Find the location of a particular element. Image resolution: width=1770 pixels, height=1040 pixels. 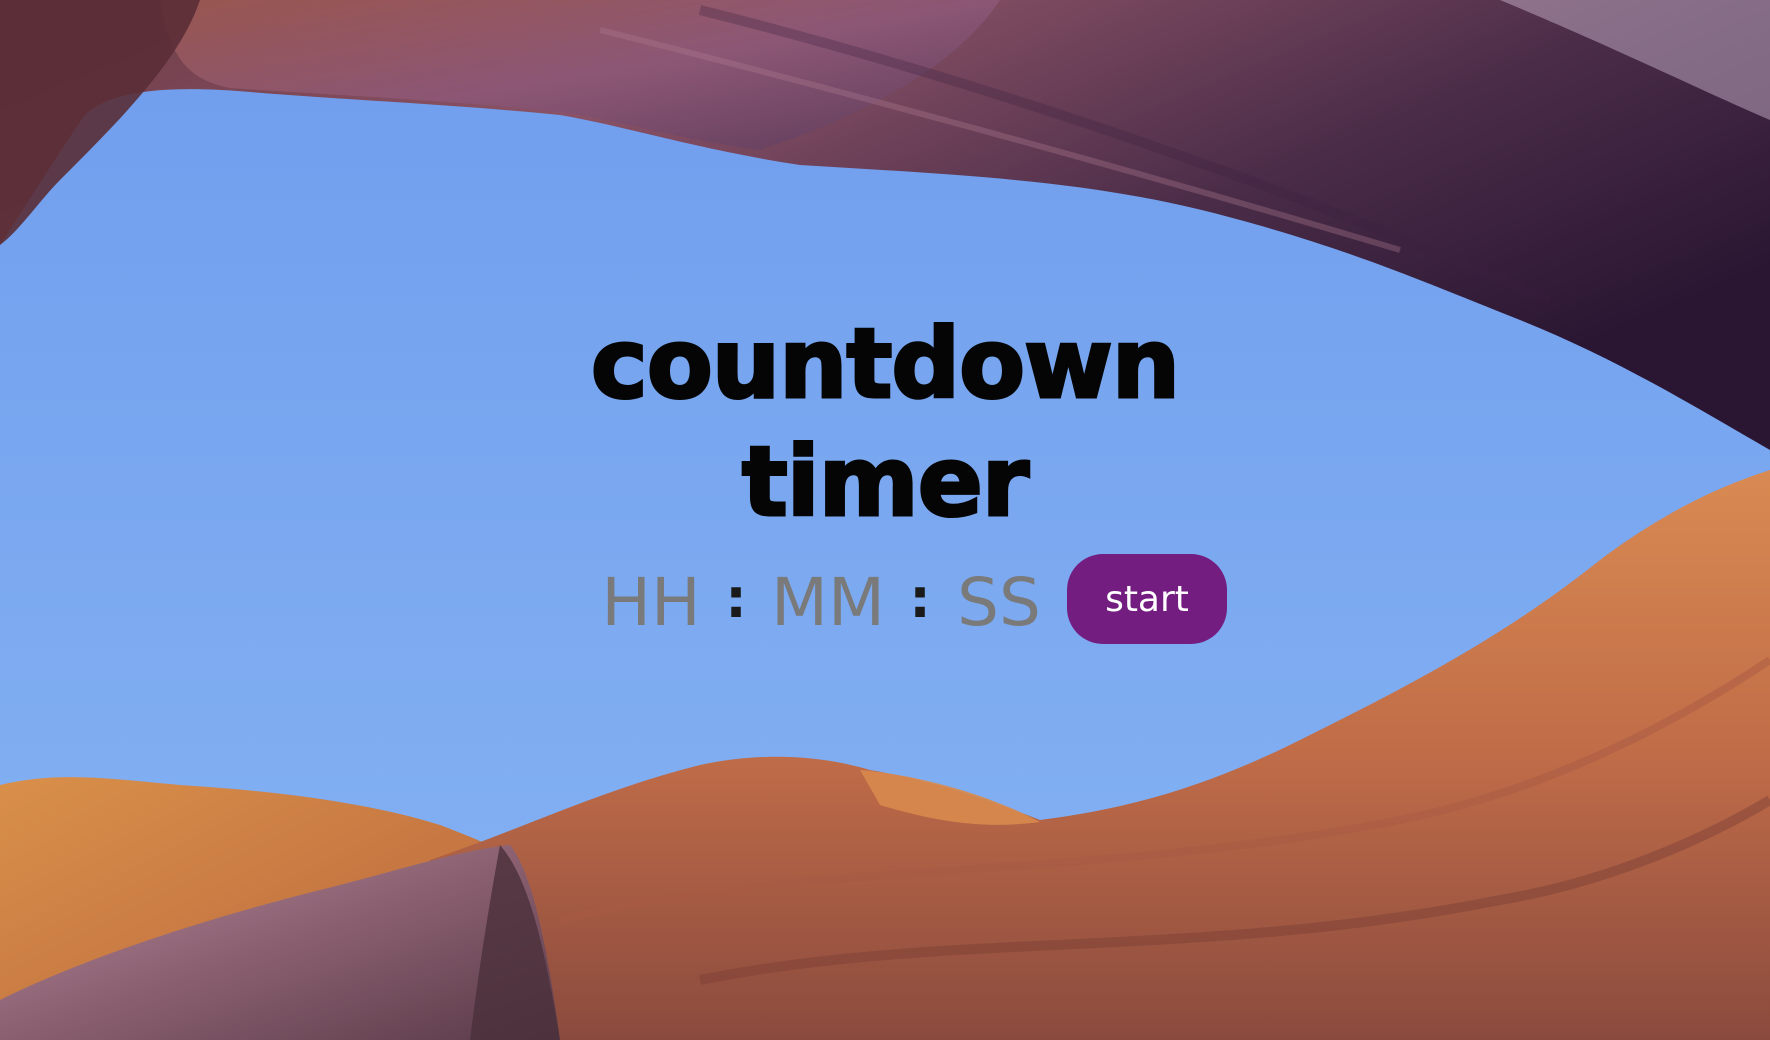

start-button: start is located at coordinates (1147, 599).